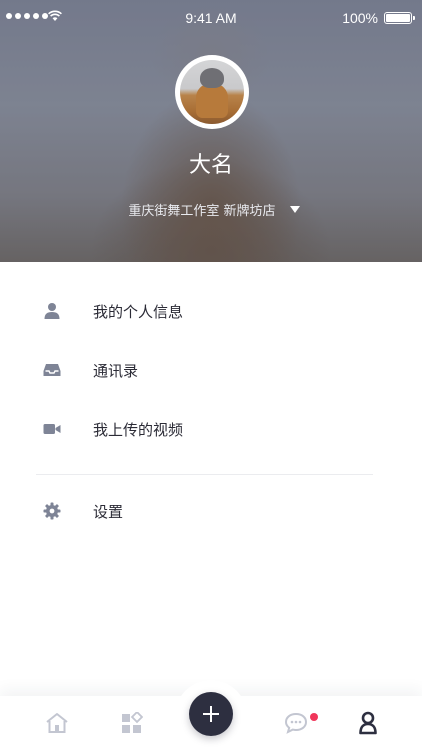  I want to click on divider, so click(204, 474).